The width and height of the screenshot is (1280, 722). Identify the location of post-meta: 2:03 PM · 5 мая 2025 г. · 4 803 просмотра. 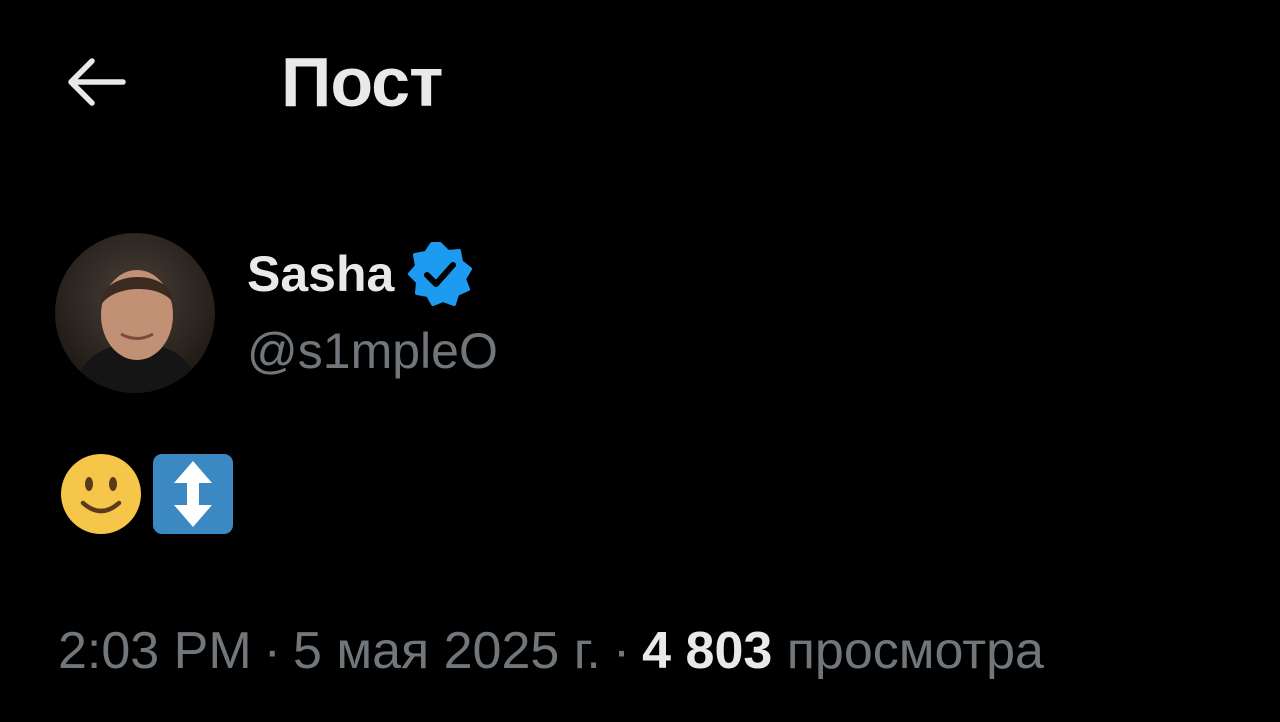
(551, 651).